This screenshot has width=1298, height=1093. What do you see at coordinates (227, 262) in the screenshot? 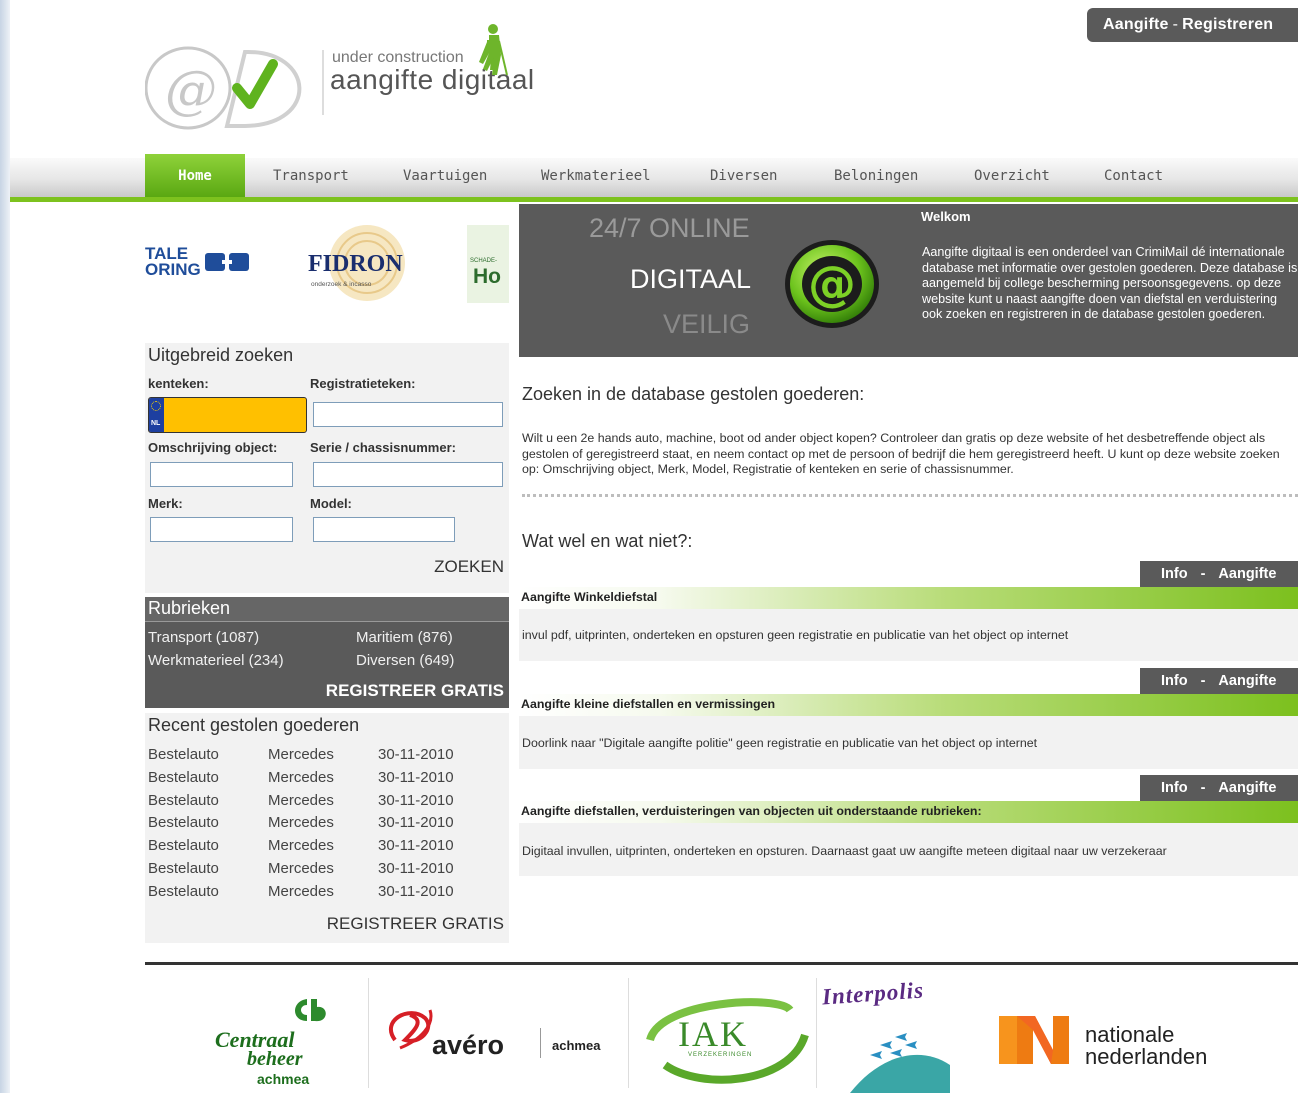
I see `sponsor-do-icon` at bounding box center [227, 262].